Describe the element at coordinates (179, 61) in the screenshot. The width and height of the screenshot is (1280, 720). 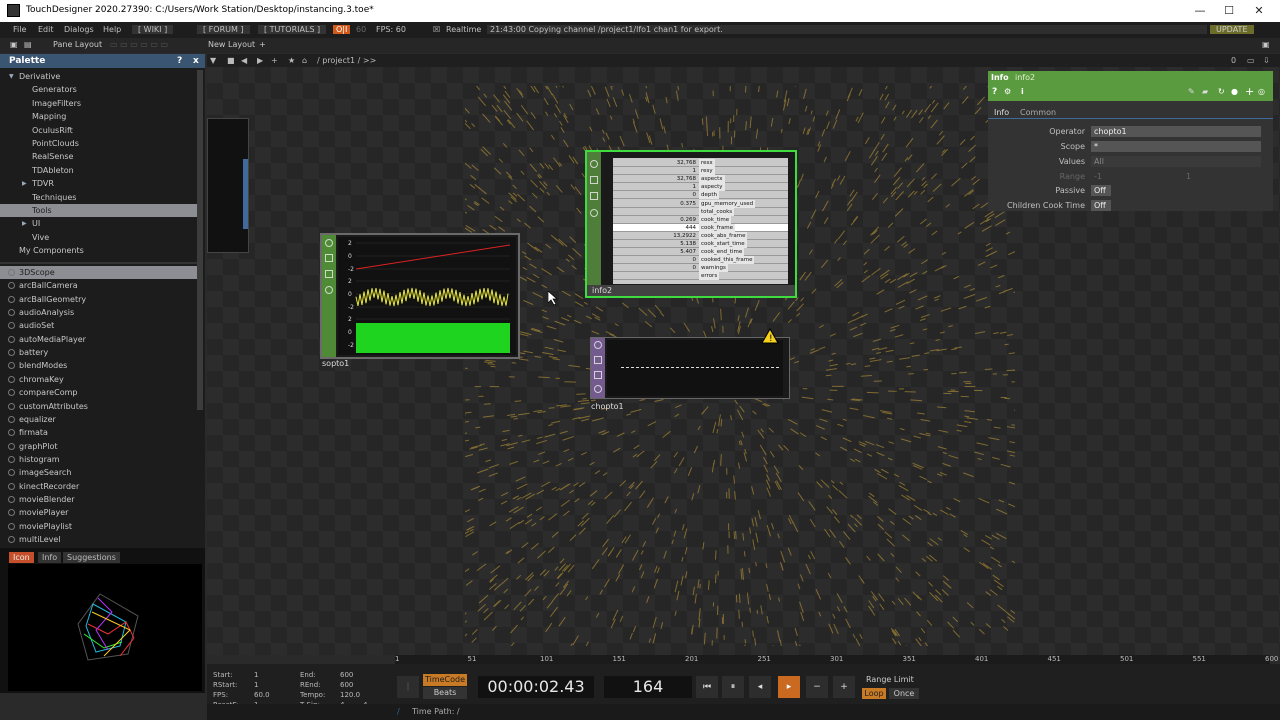
I see `palette-help-icon: ?` at that location.